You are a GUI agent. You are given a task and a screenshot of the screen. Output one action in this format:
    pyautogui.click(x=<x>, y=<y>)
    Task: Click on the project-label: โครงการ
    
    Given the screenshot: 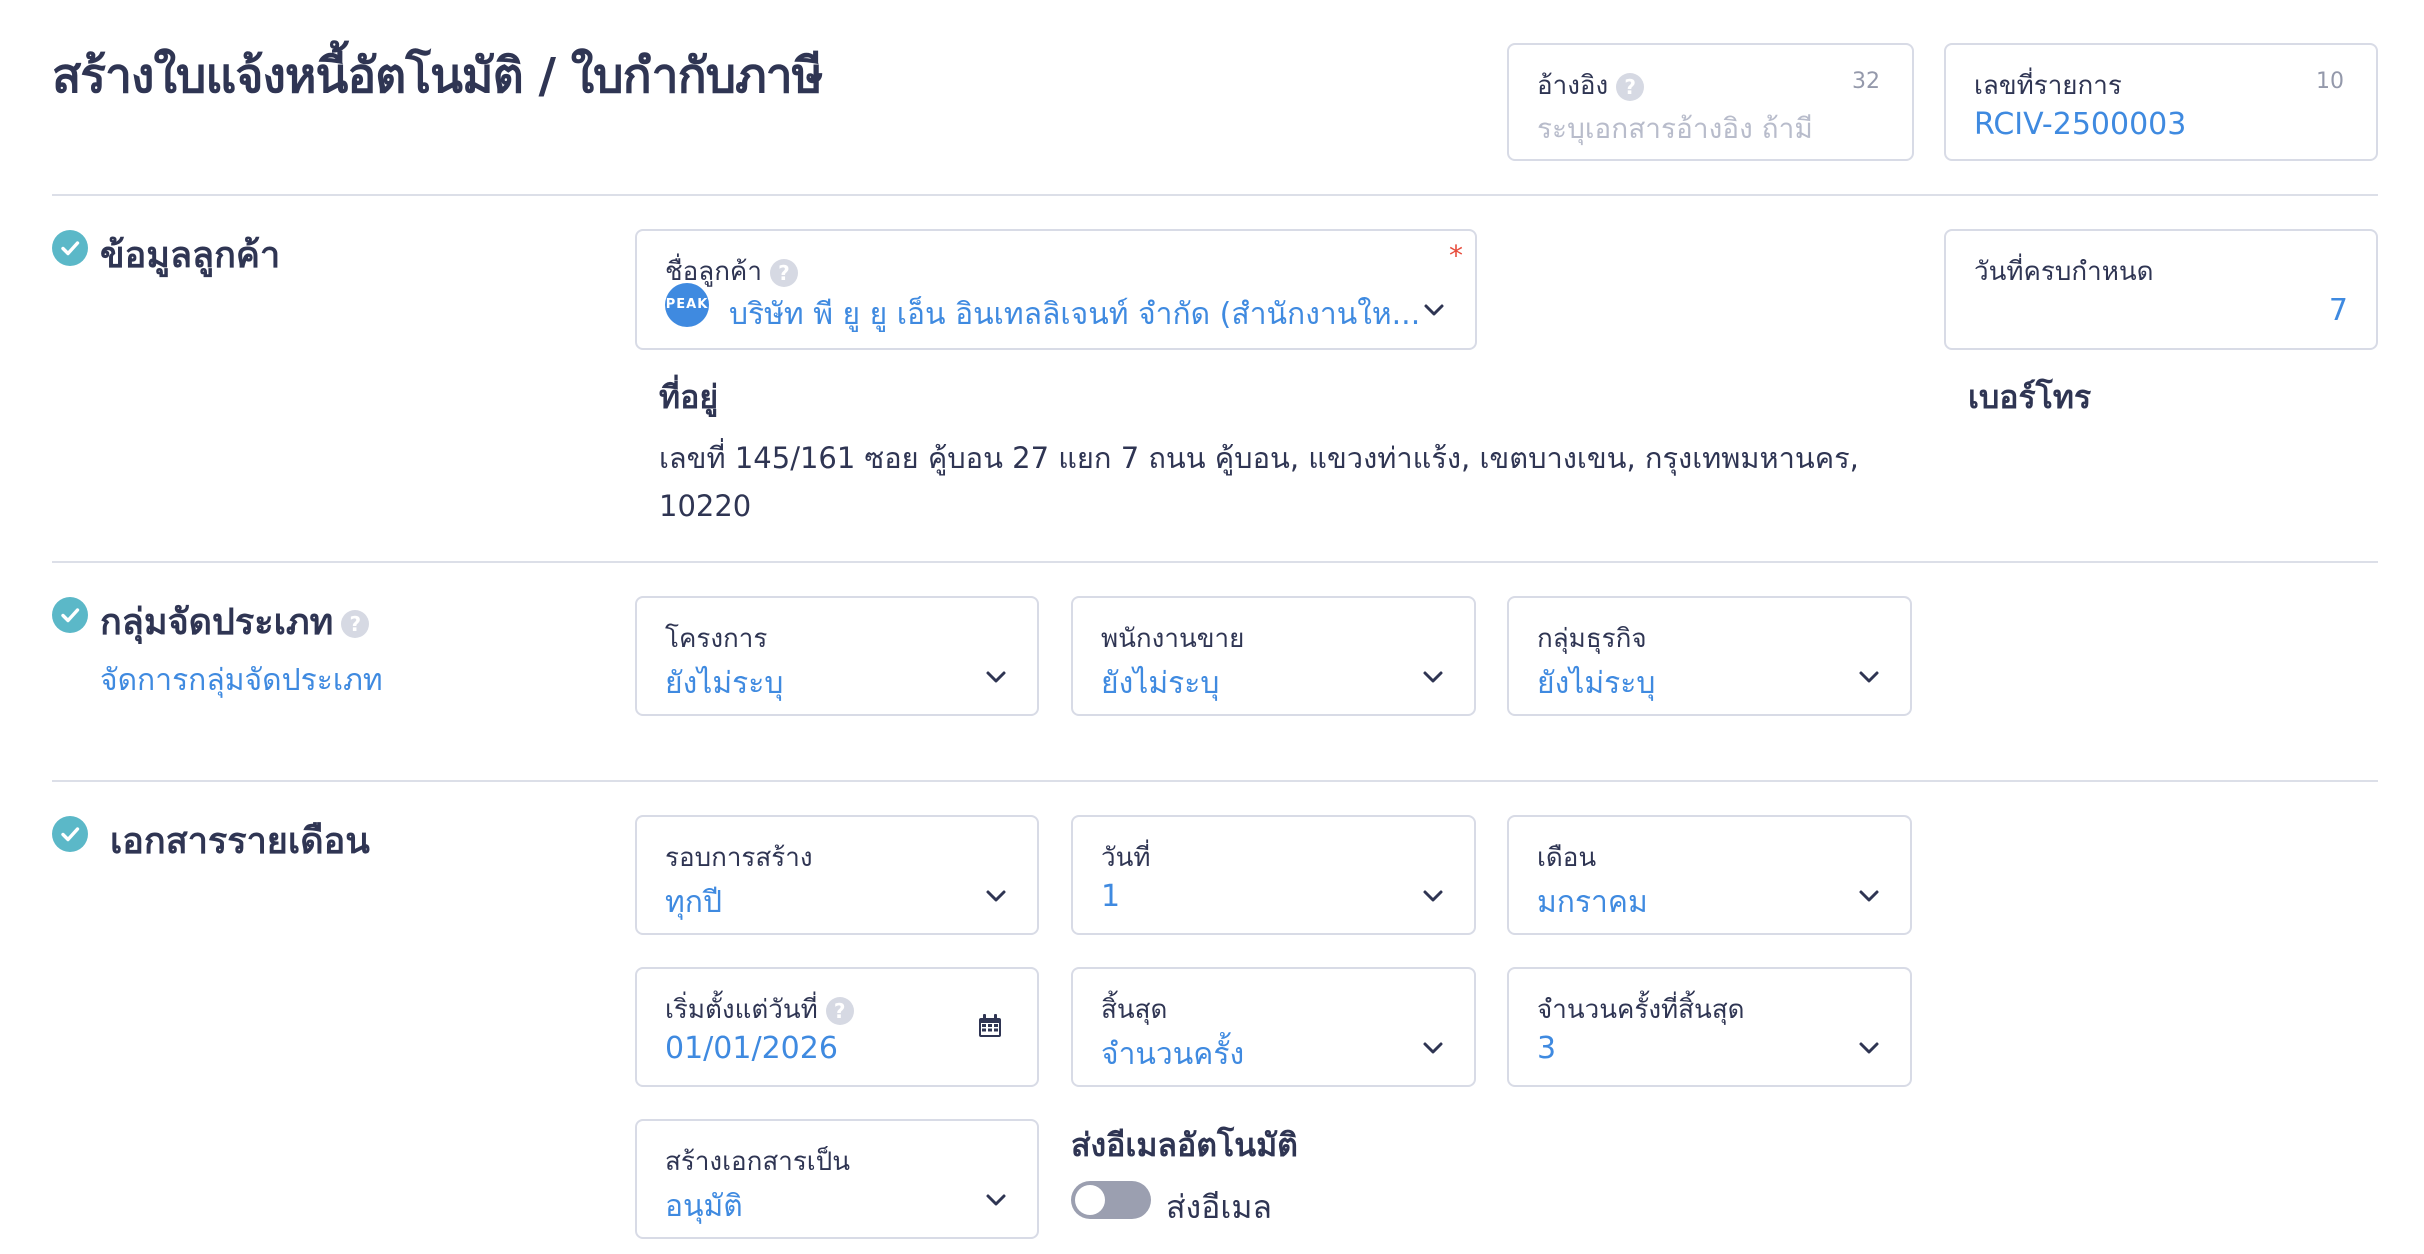 What is the action you would take?
    pyautogui.click(x=716, y=639)
    